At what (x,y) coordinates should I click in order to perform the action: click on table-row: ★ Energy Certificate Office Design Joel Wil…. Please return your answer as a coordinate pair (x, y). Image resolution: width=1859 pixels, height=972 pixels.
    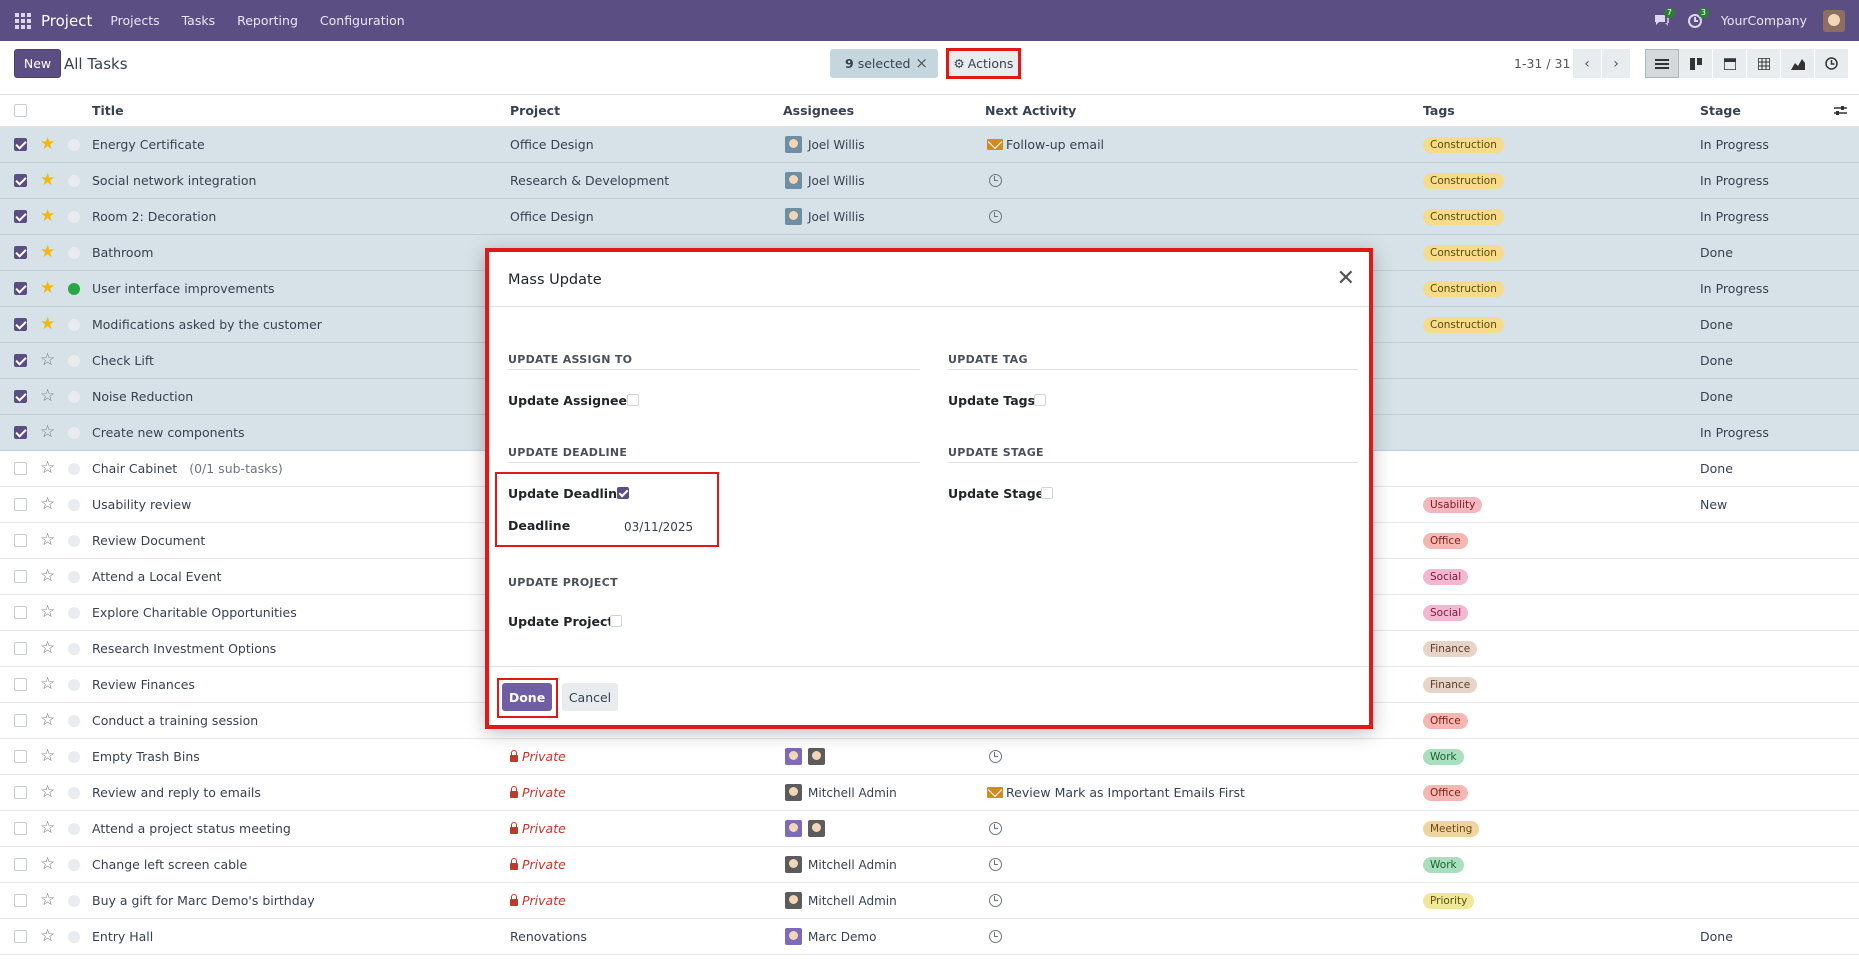
    Looking at the image, I should click on (929, 145).